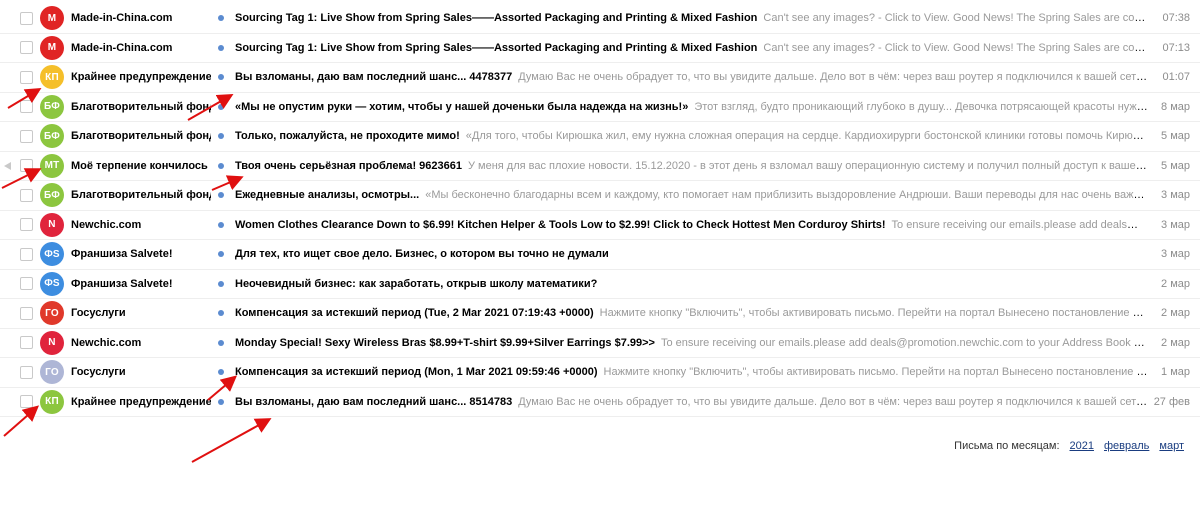  I want to click on date: 07:38, so click(1176, 18).